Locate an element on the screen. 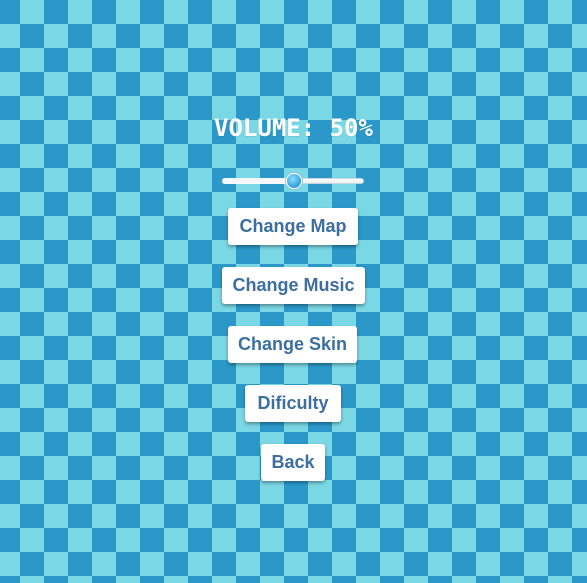 This screenshot has height=583, width=587. change-music-button: Change Music is located at coordinates (293, 285).